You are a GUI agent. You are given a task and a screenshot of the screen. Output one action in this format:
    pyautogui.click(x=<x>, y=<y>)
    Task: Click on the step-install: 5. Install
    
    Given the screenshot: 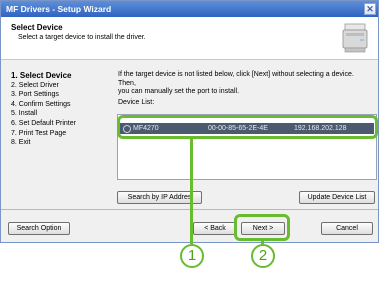 What is the action you would take?
    pyautogui.click(x=24, y=114)
    